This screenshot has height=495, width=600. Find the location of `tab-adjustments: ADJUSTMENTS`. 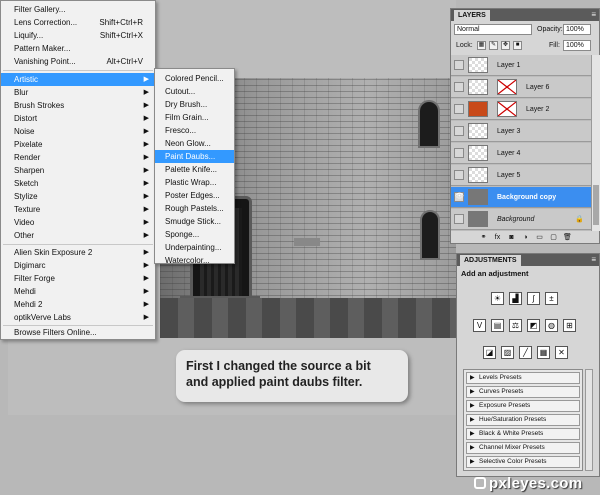

tab-adjustments: ADJUSTMENTS is located at coordinates (490, 260).